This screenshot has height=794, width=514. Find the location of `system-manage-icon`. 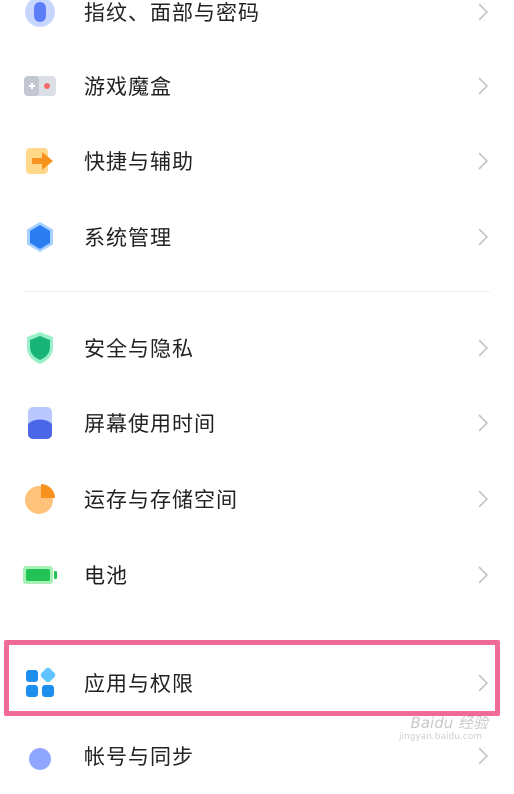

system-manage-icon is located at coordinates (40, 237).